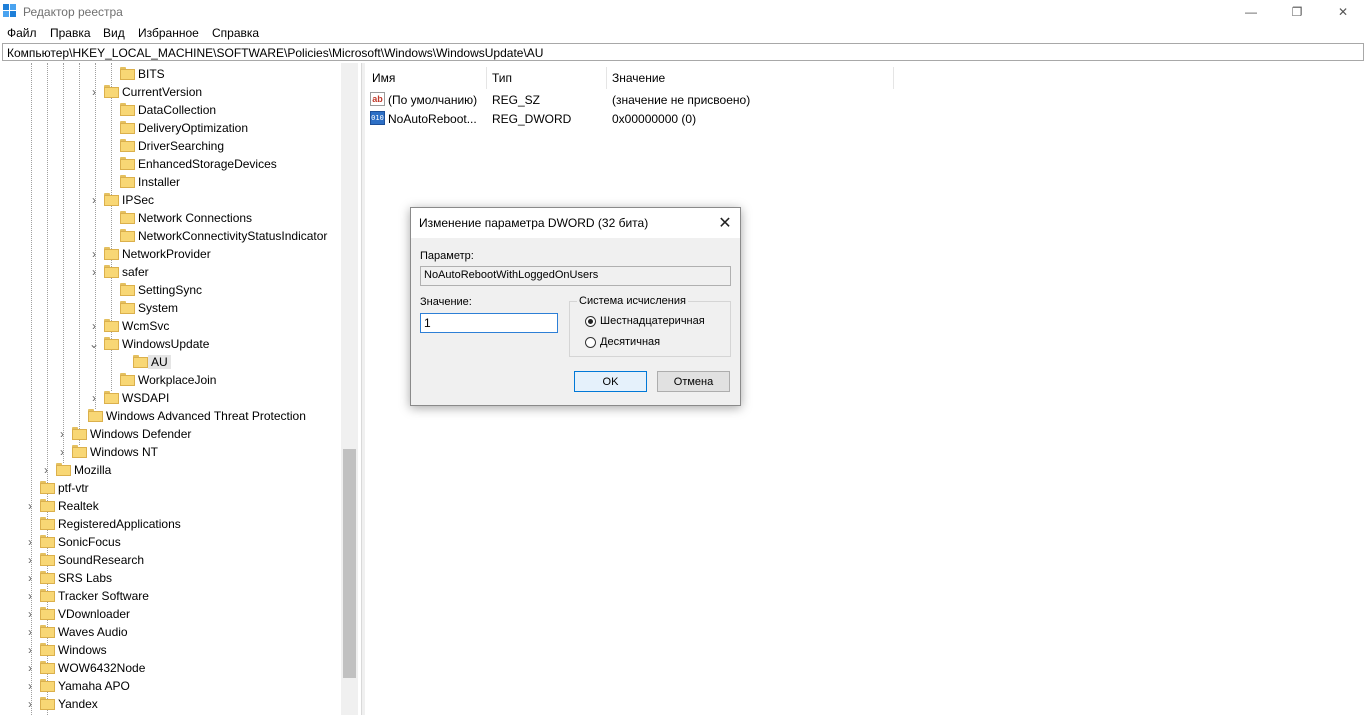 The height and width of the screenshot is (715, 1366). Describe the element at coordinates (171, 542) in the screenshot. I see `tree-node: › SonicFocus` at that location.